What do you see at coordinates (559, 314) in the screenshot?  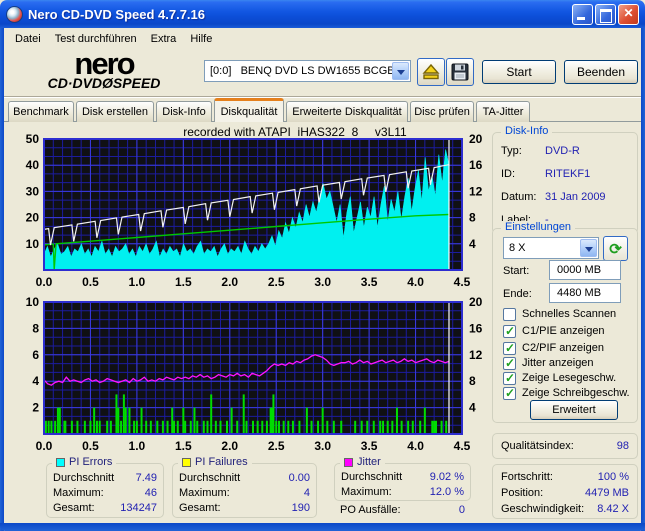 I see `checkbox-schnelles-scannen: Schnelles Scannen` at bounding box center [559, 314].